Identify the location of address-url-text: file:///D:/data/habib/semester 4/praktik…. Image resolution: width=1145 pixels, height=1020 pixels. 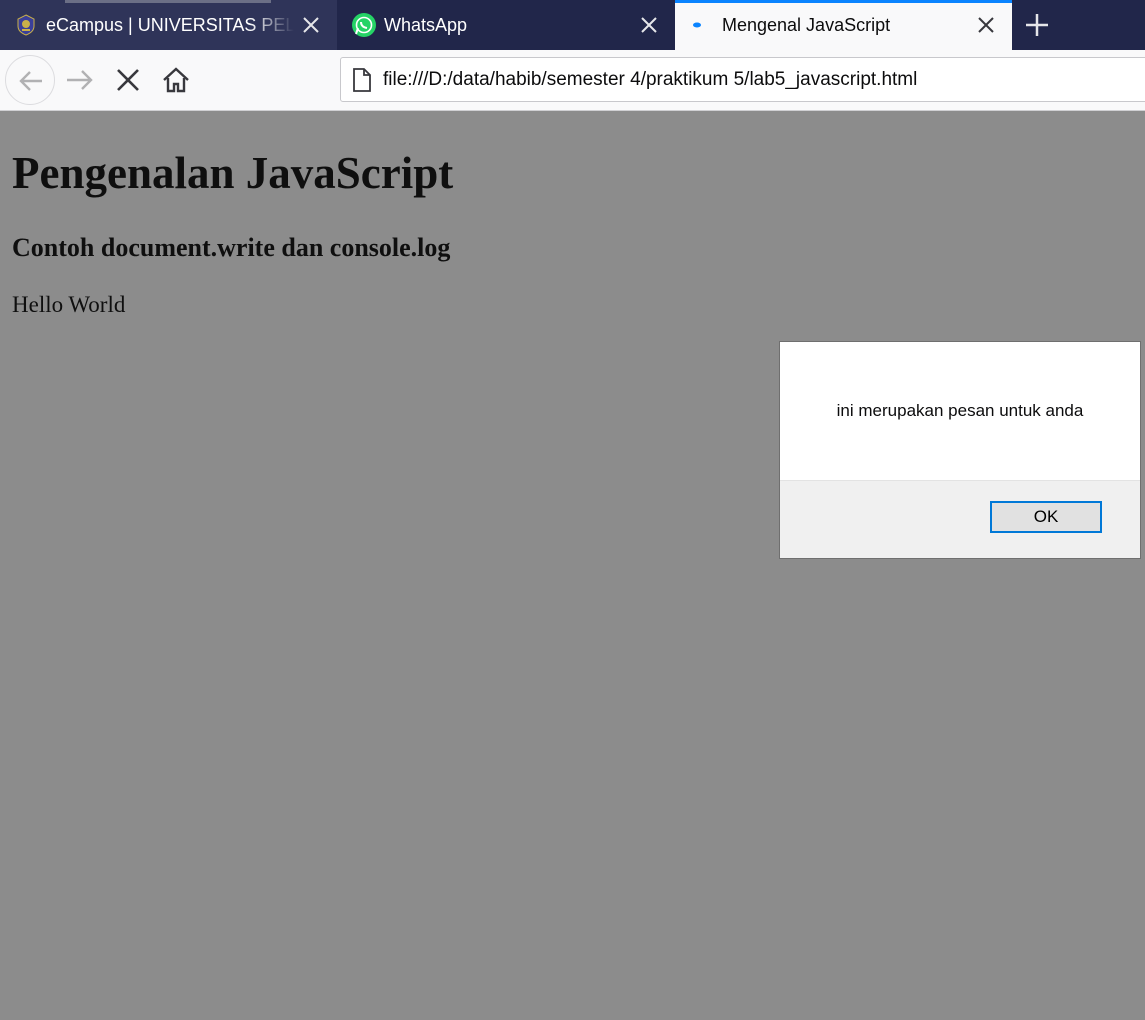
(650, 79).